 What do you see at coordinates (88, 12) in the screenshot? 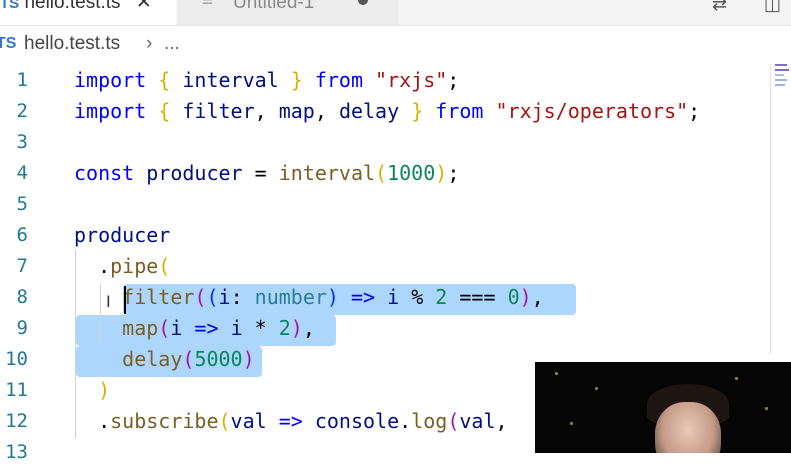
I see `tab-hello-test-ts: TS hello.test.ts ✕` at bounding box center [88, 12].